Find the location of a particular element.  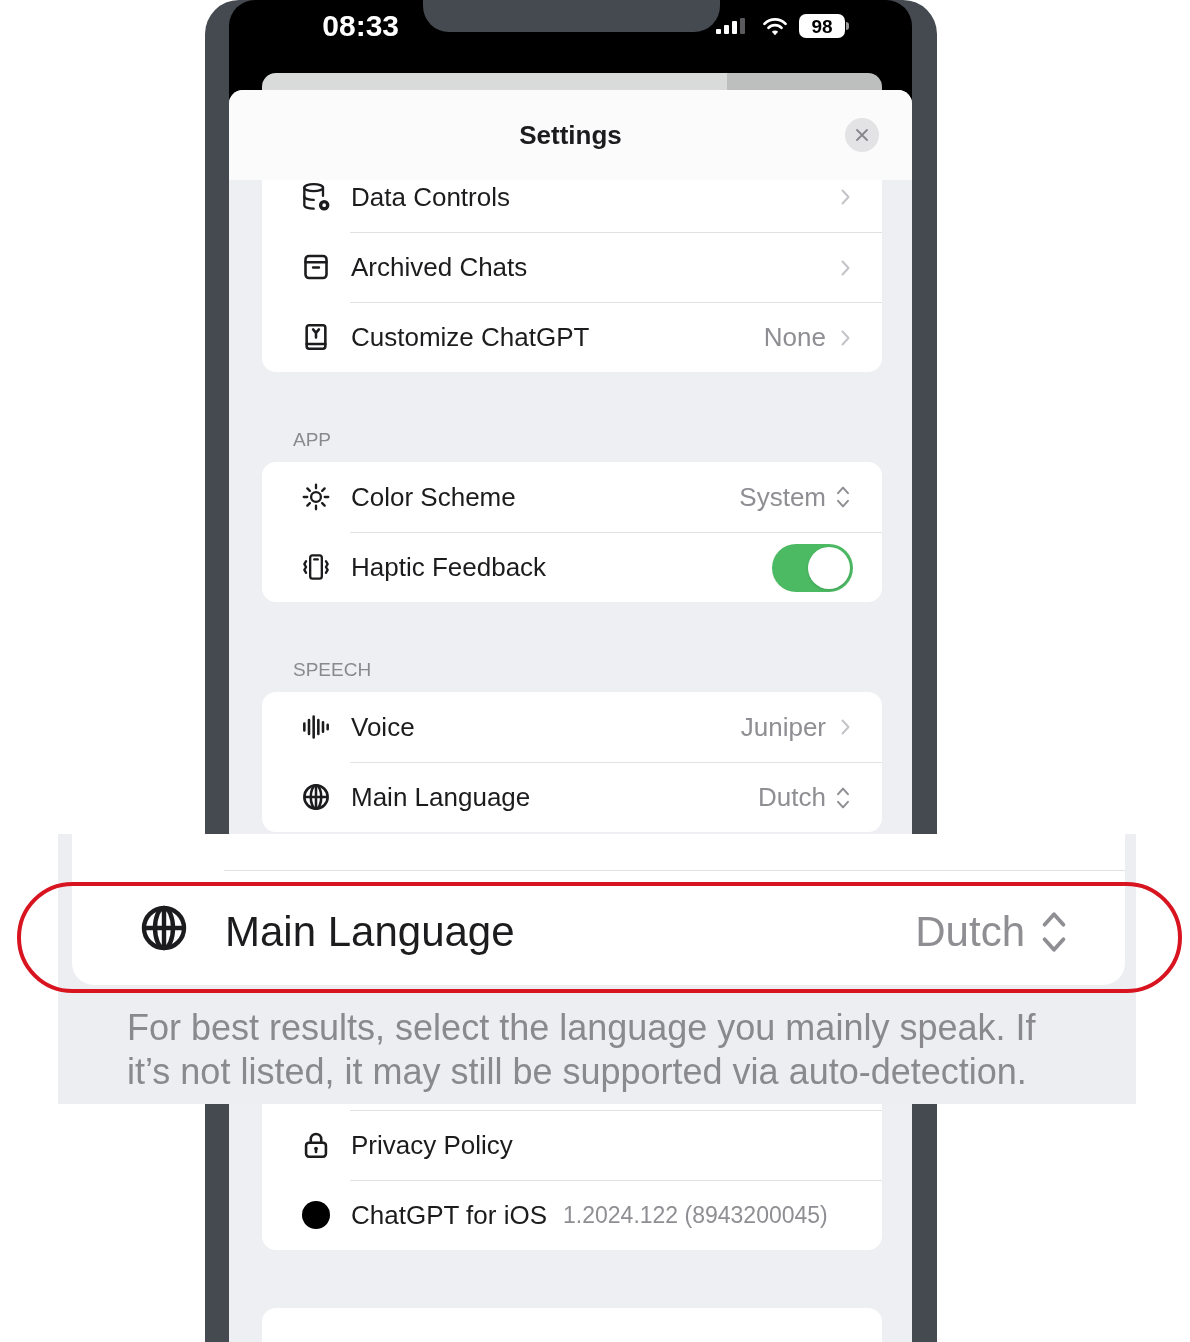

archive-box-icon is located at coordinates (316, 267).